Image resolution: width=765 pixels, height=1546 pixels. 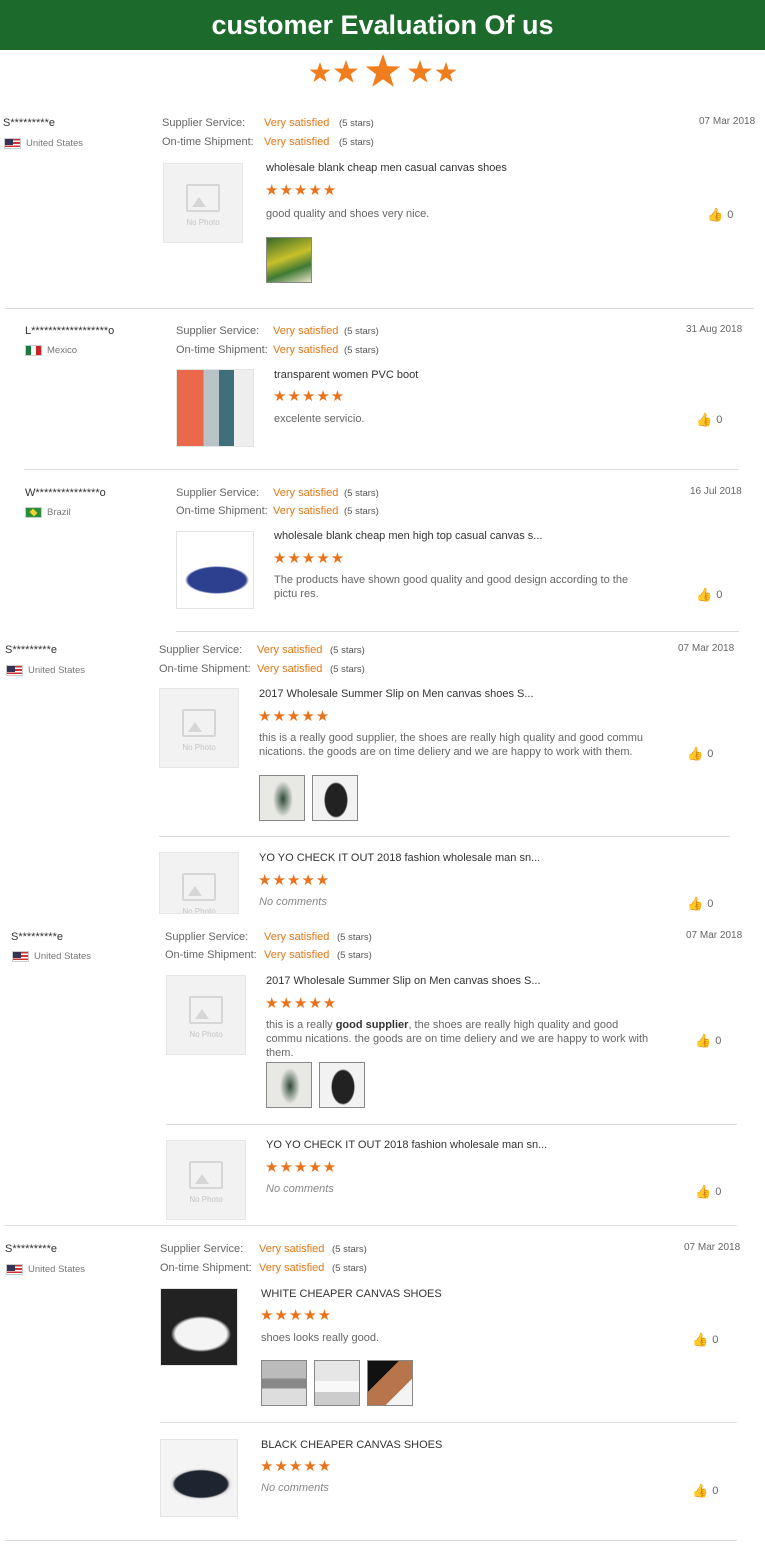 I want to click on product-title: transparent women PVC boot, so click(x=346, y=375).